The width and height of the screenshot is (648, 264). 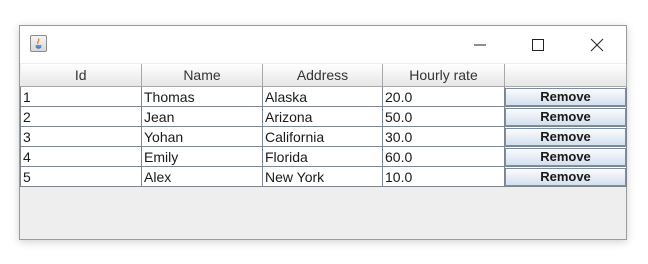 What do you see at coordinates (81, 75) in the screenshot?
I see `column-header-id: Id` at bounding box center [81, 75].